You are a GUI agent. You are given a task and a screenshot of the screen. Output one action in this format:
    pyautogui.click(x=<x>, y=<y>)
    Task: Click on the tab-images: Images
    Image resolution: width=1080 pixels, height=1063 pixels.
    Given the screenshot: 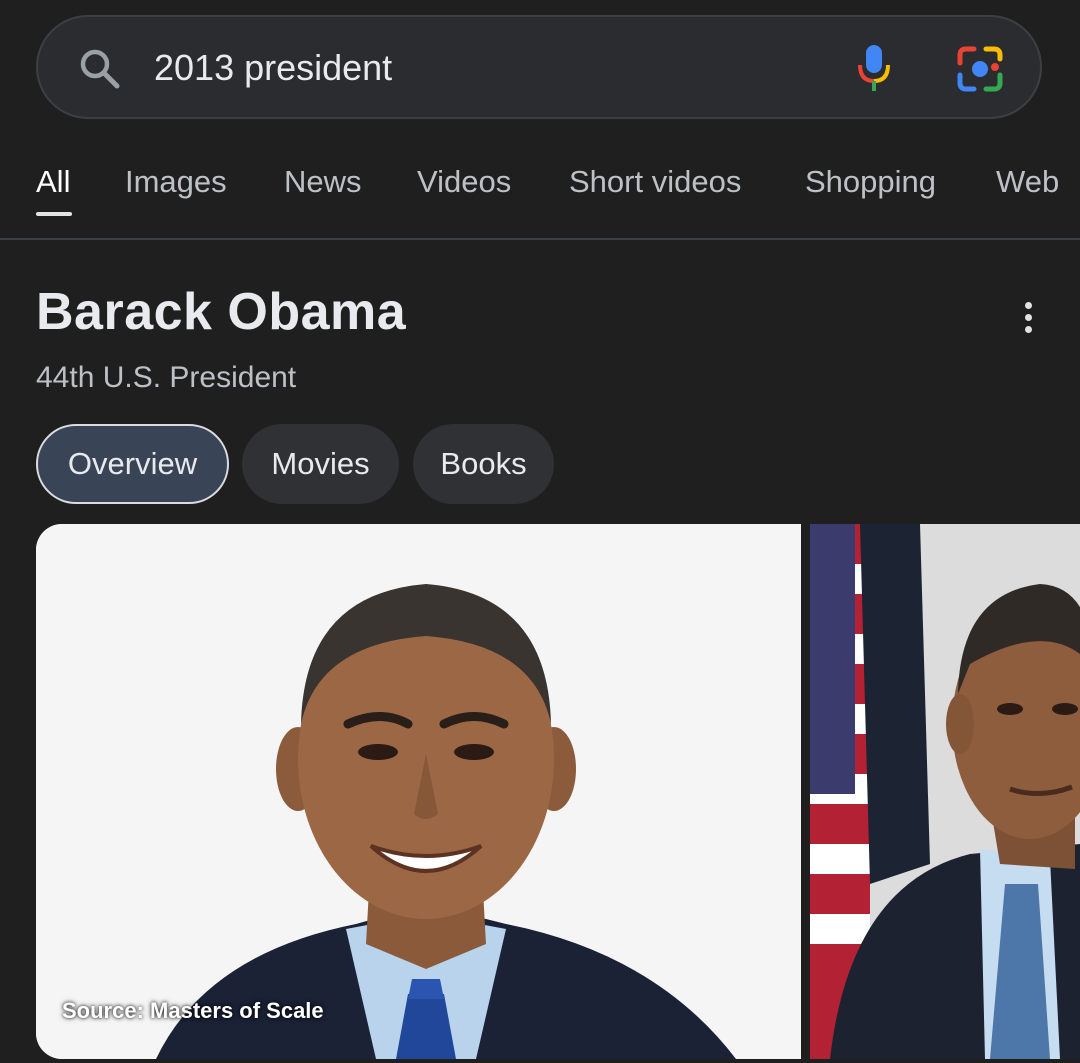 What is the action you would take?
    pyautogui.click(x=176, y=182)
    